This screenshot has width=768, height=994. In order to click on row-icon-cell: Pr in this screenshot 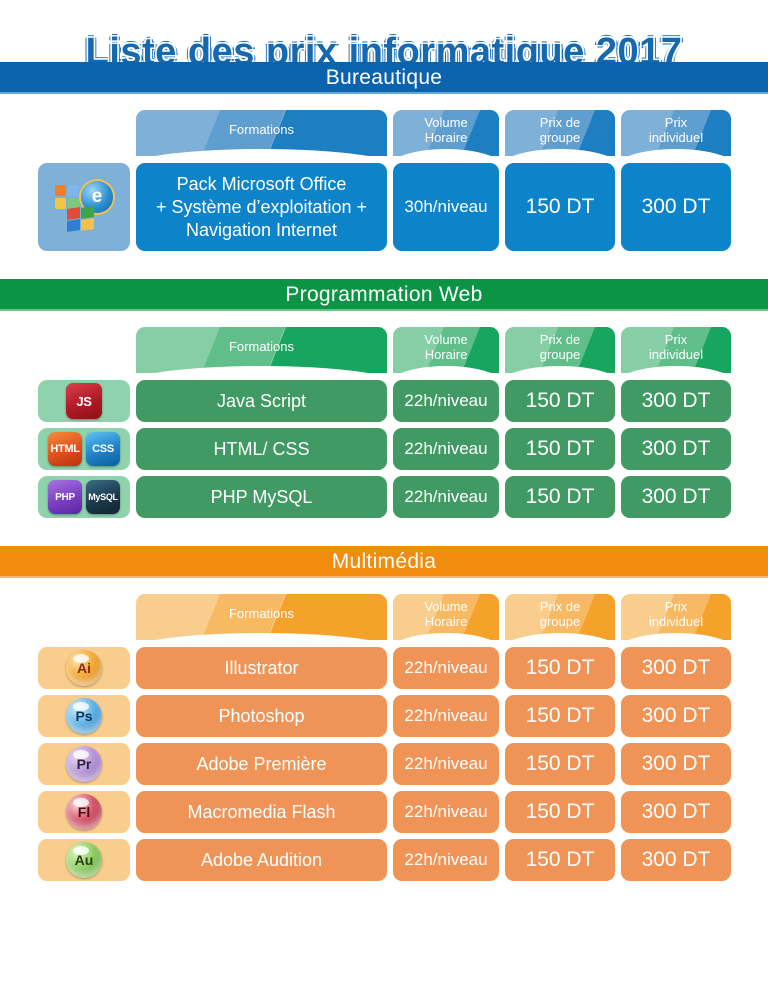, I will do `click(84, 764)`.